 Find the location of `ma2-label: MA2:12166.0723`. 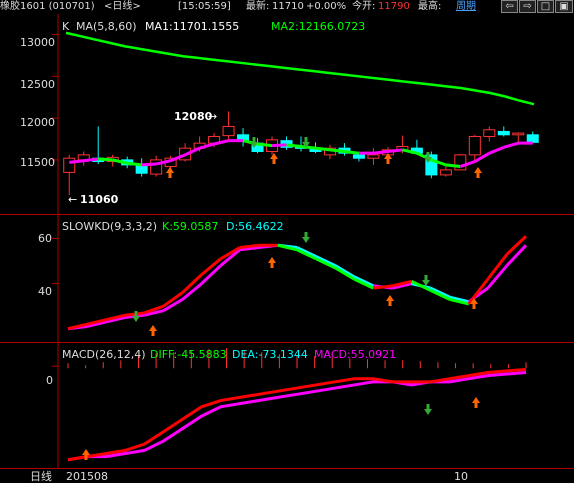

ma2-label: MA2:12166.0723 is located at coordinates (318, 26).